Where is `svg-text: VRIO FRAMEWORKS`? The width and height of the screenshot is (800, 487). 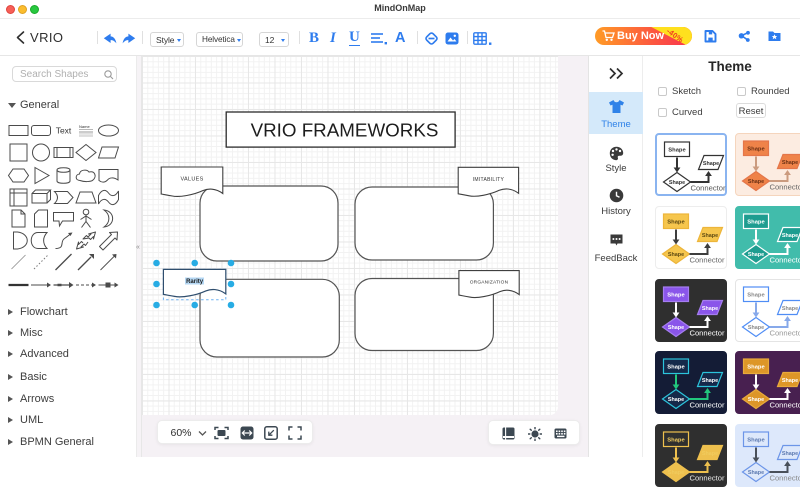 svg-text: VRIO FRAMEWORKS is located at coordinates (345, 130).